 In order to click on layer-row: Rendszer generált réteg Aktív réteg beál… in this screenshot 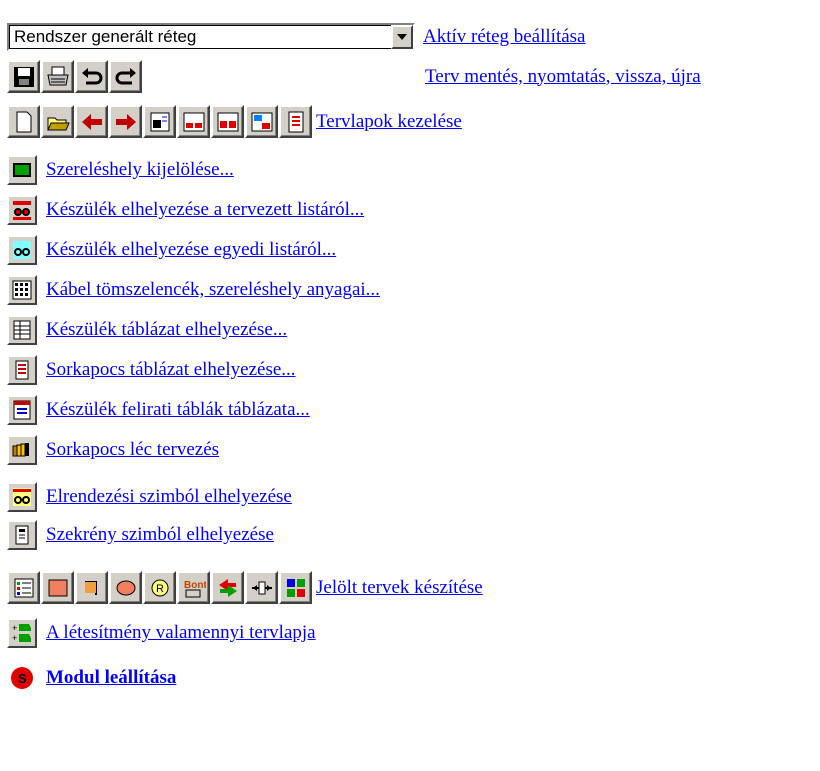, I will do `click(296, 37)`.